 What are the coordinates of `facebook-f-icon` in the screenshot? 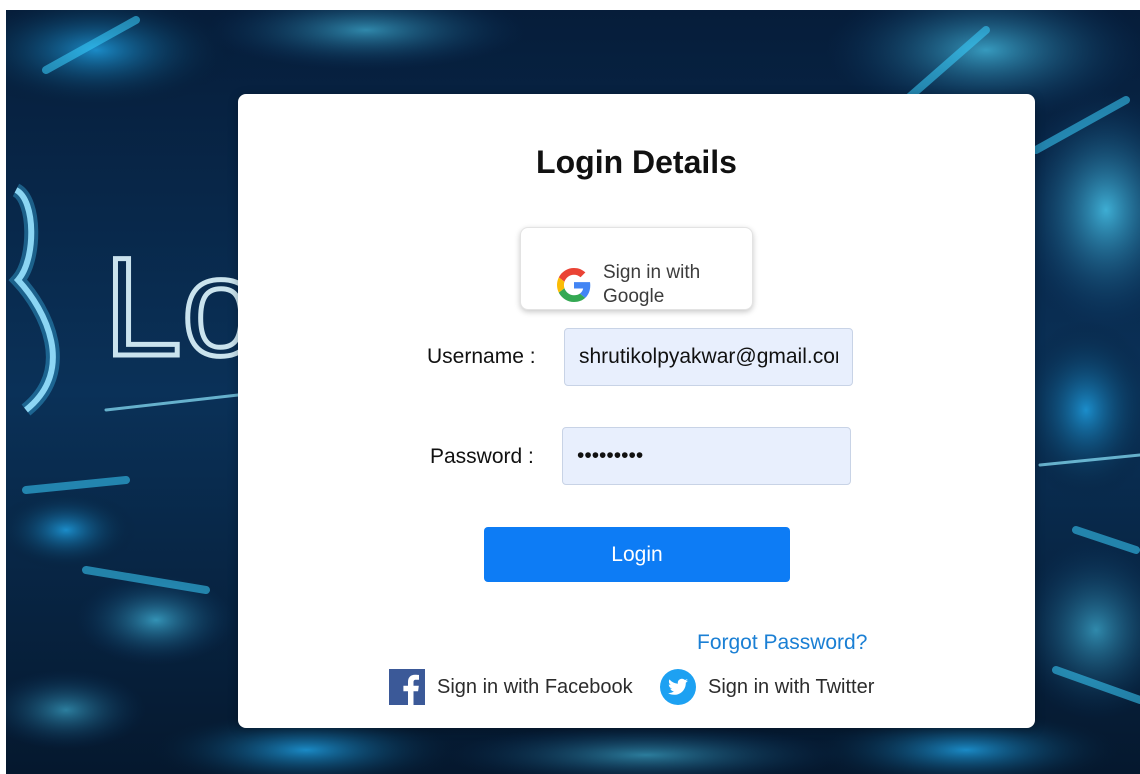 It's located at (407, 687).